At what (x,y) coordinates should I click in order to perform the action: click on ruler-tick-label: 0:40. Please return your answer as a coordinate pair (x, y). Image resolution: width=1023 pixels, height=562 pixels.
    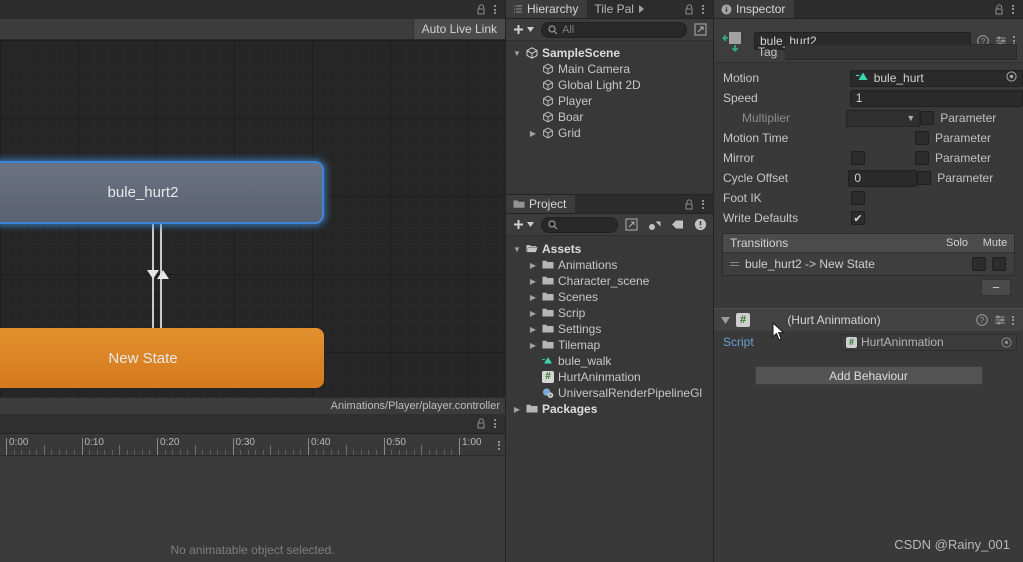
    Looking at the image, I should click on (321, 442).